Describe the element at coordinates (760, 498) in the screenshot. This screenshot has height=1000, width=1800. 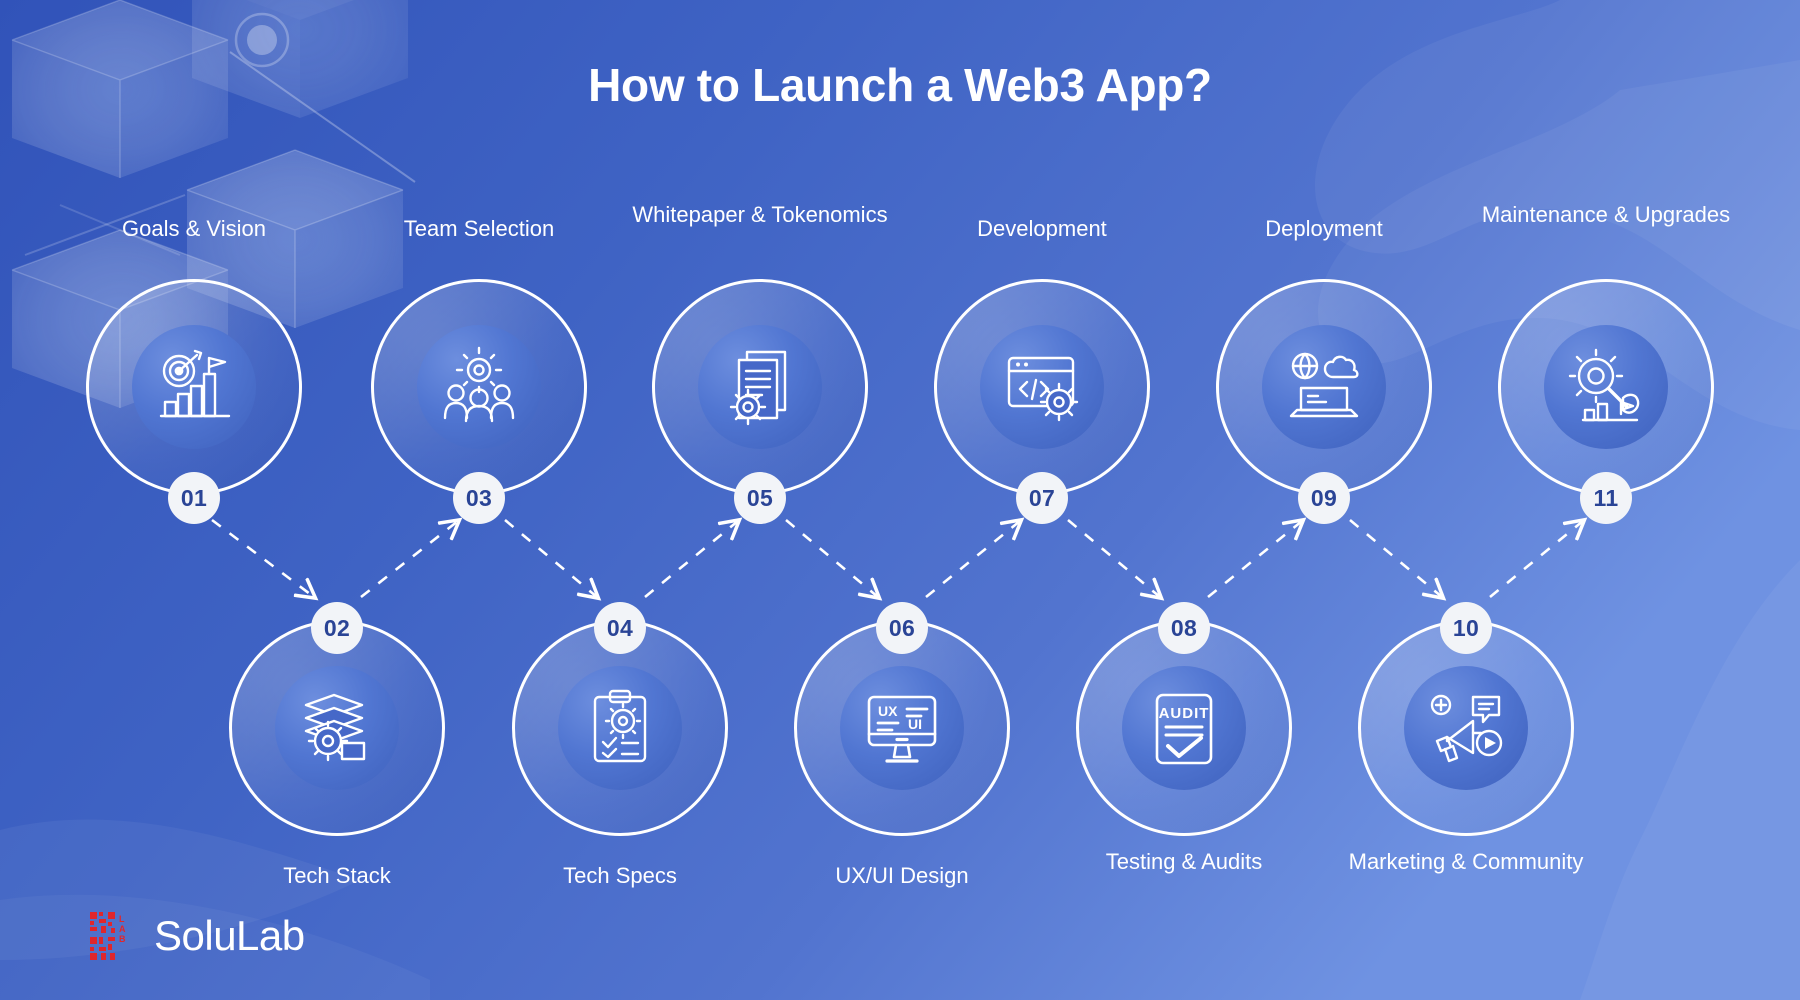
I see `step-badge-05: 05` at that location.